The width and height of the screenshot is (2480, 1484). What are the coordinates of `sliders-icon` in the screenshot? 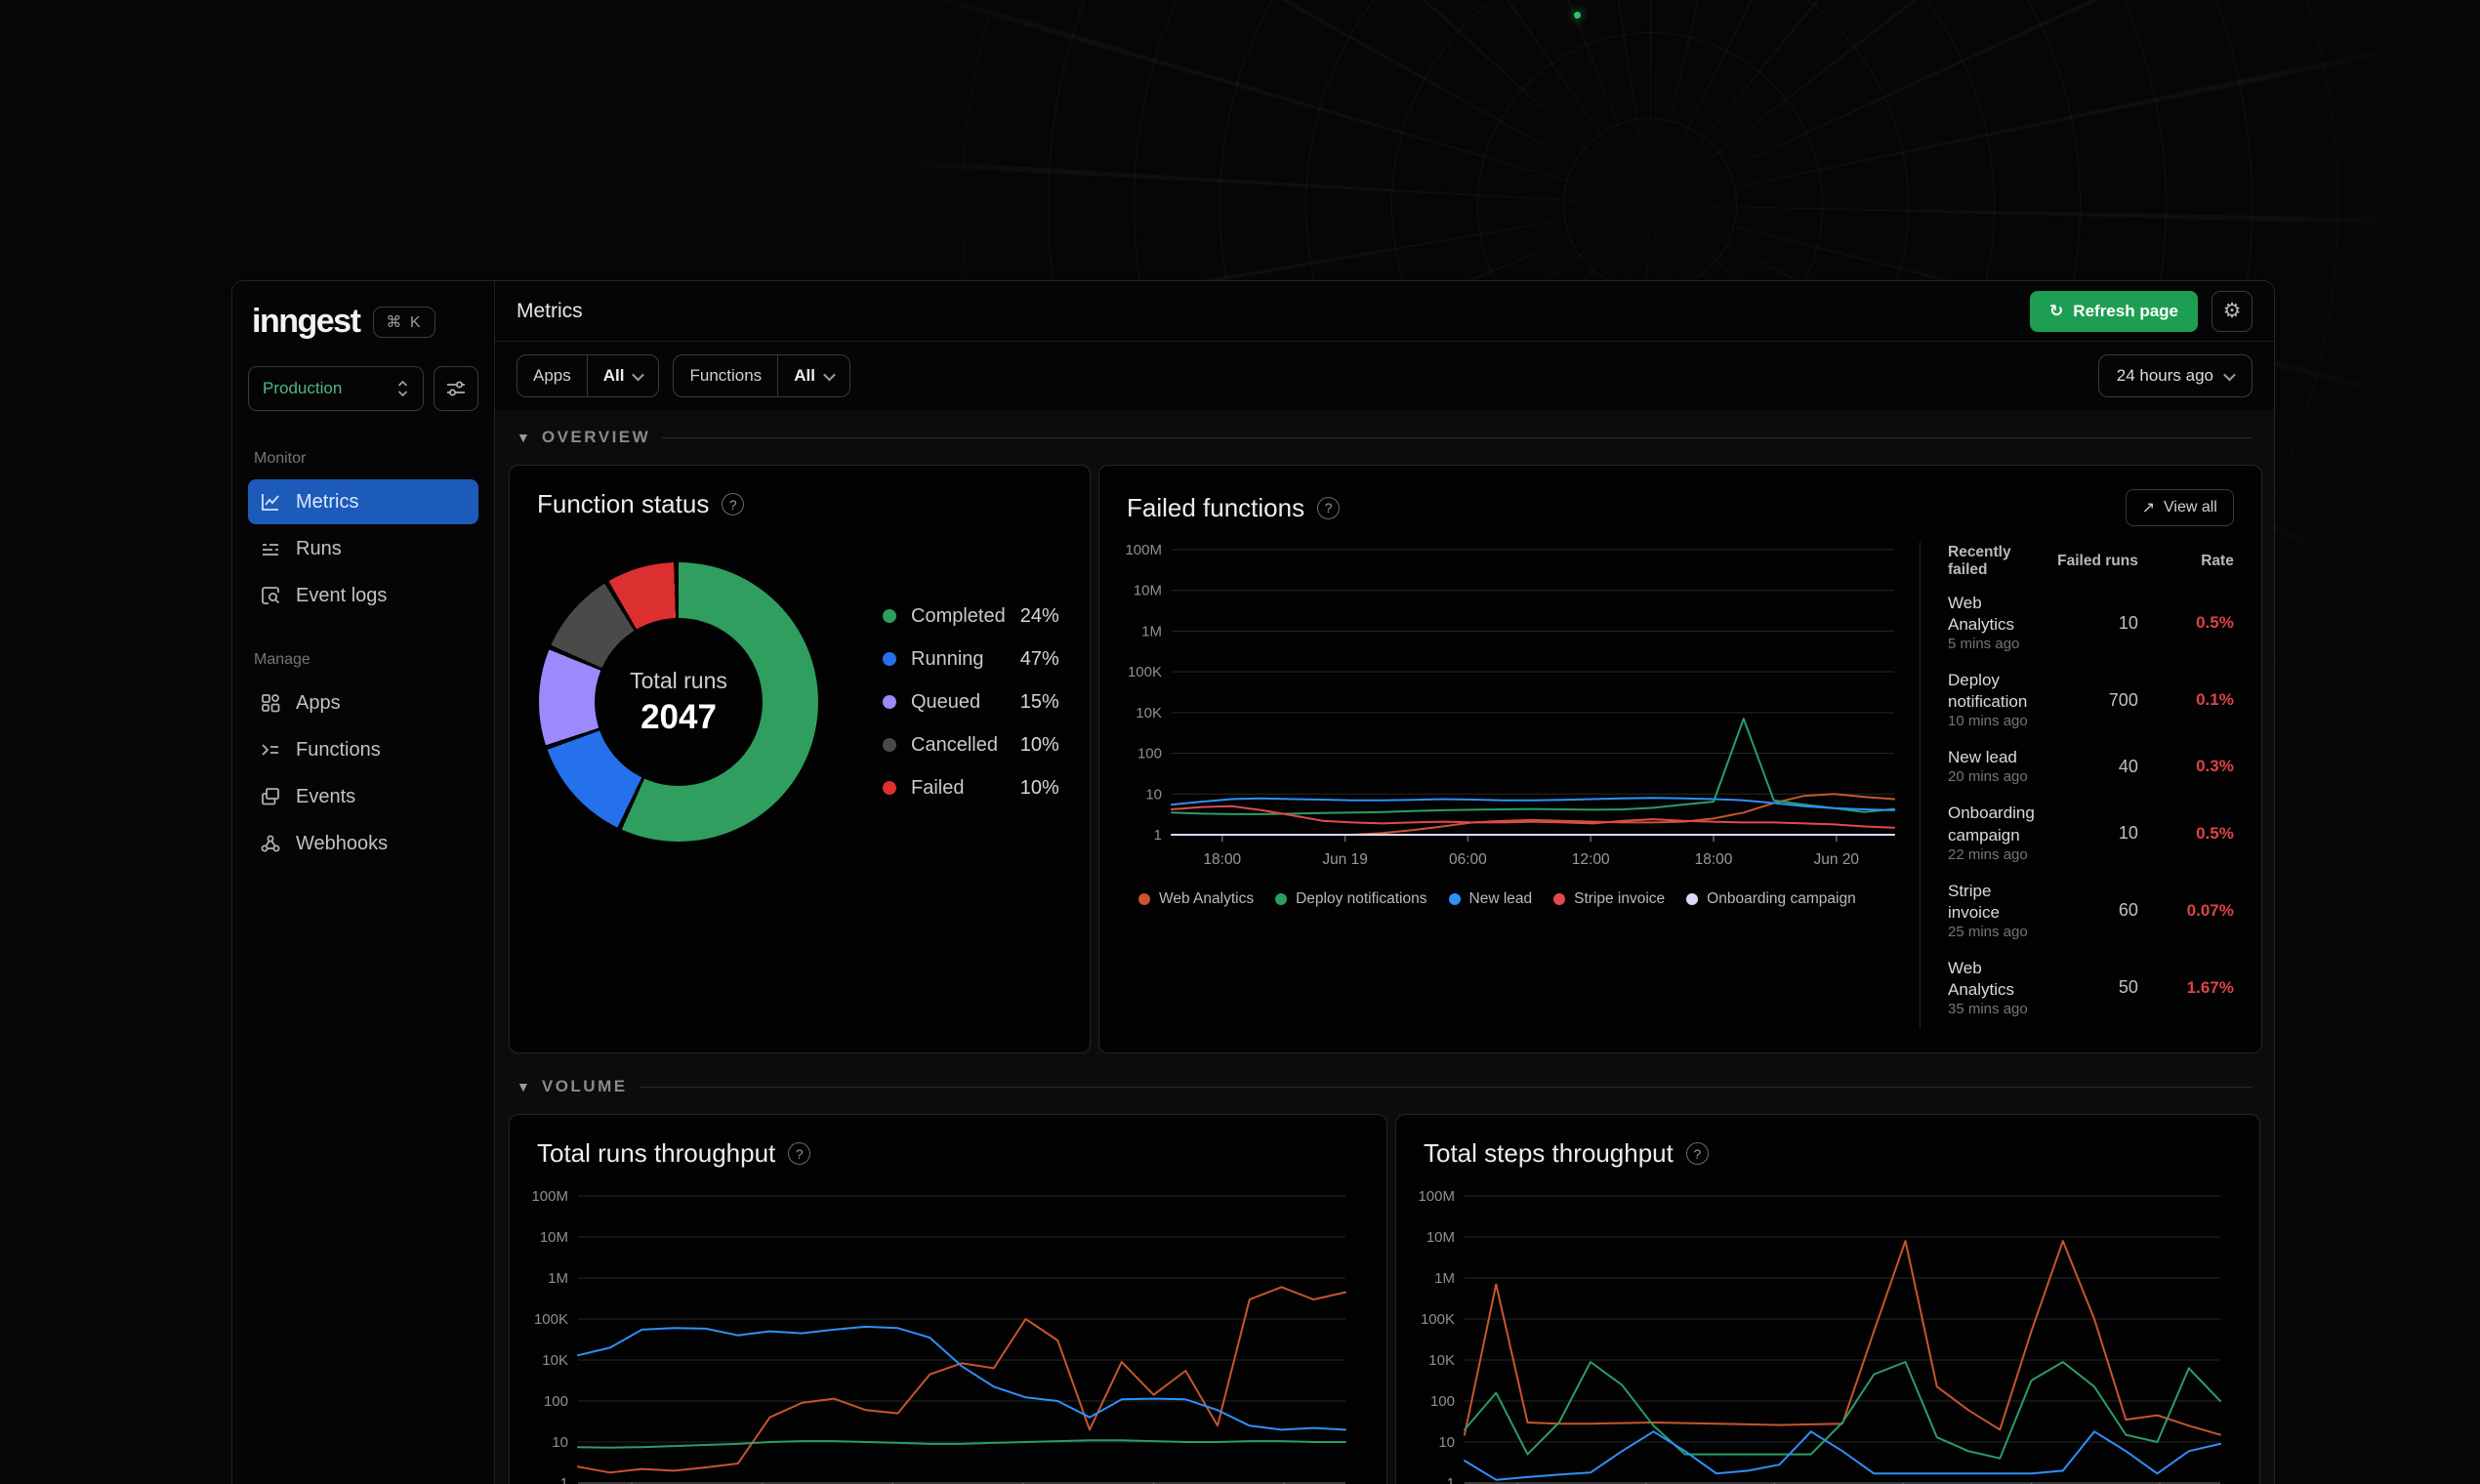 It's located at (456, 389).